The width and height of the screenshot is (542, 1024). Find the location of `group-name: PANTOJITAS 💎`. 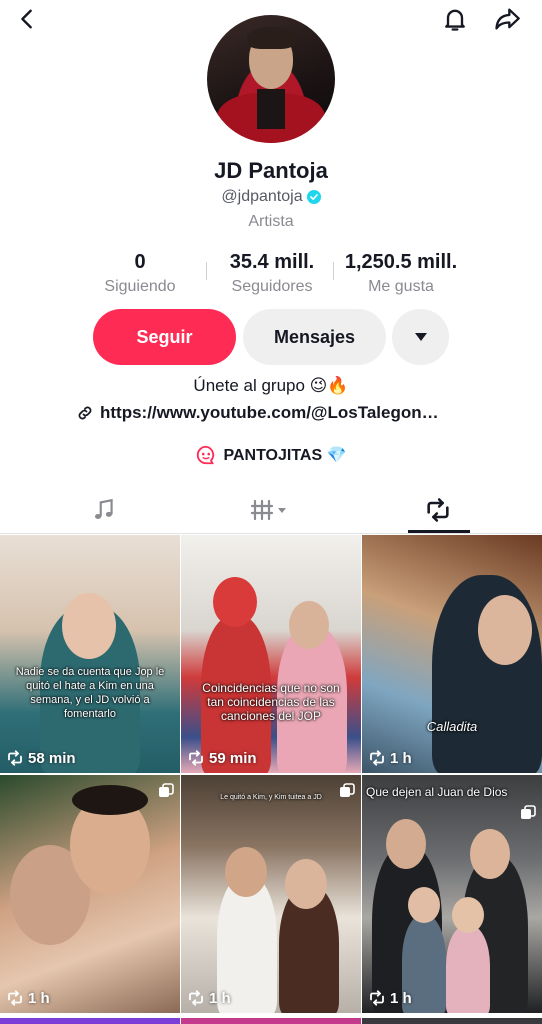

group-name: PANTOJITAS 💎 is located at coordinates (284, 455).